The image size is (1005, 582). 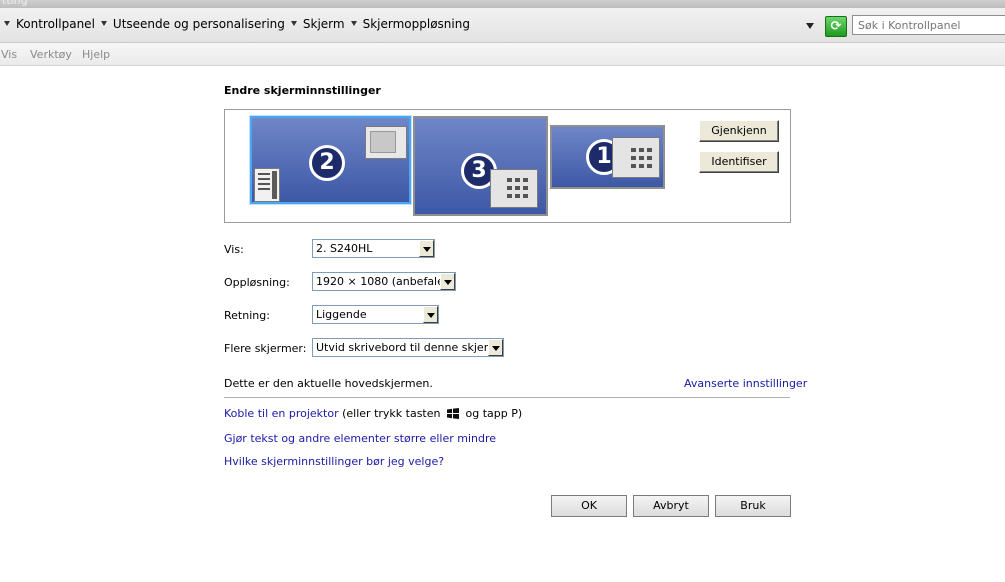 I want to click on page-title: Endre skjerminnstillinger, so click(x=302, y=90).